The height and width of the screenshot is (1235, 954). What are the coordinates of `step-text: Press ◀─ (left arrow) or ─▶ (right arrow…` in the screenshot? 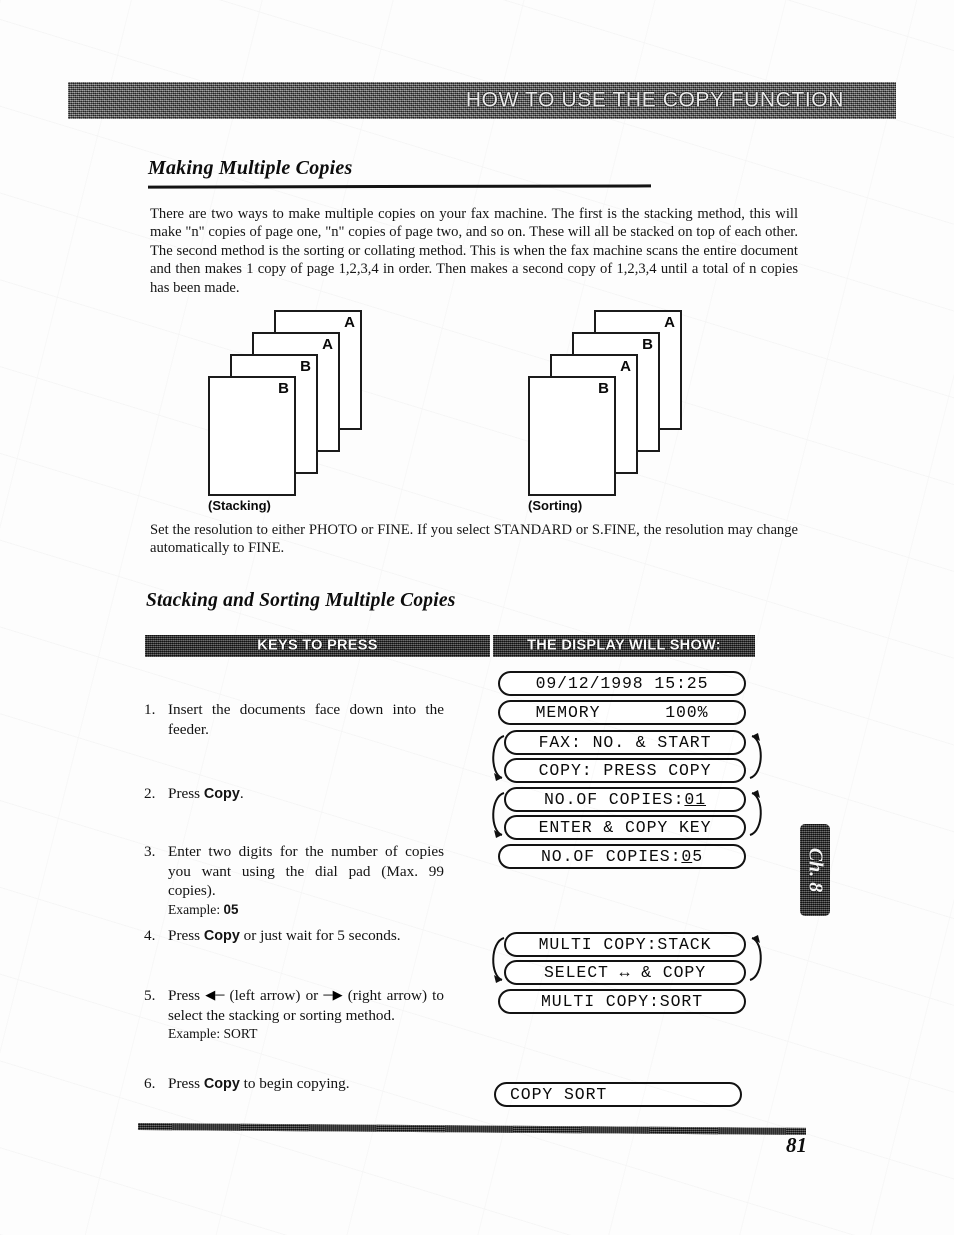 It's located at (306, 1005).